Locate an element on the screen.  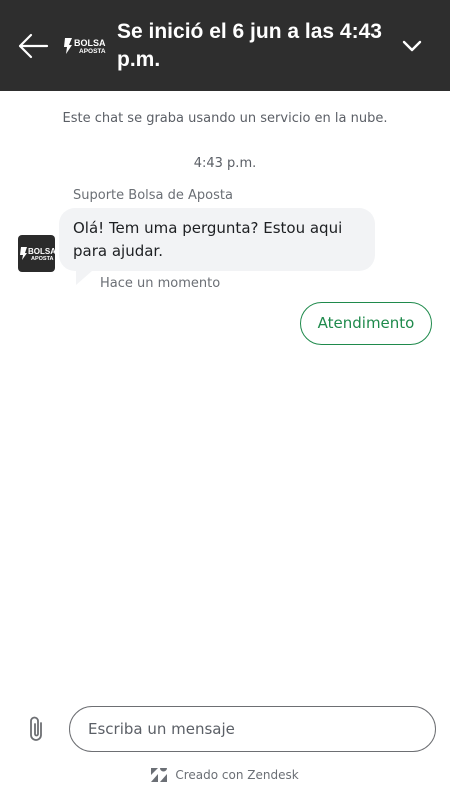
footer: Creado con Zendesk is located at coordinates (225, 778).